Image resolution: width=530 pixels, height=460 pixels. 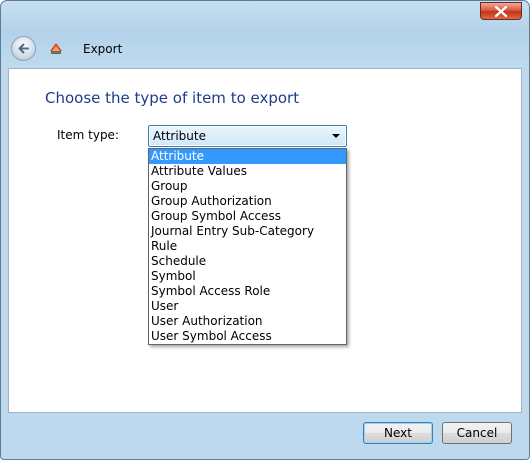 I want to click on page-heading: Choose the type of item to export, so click(x=172, y=98).